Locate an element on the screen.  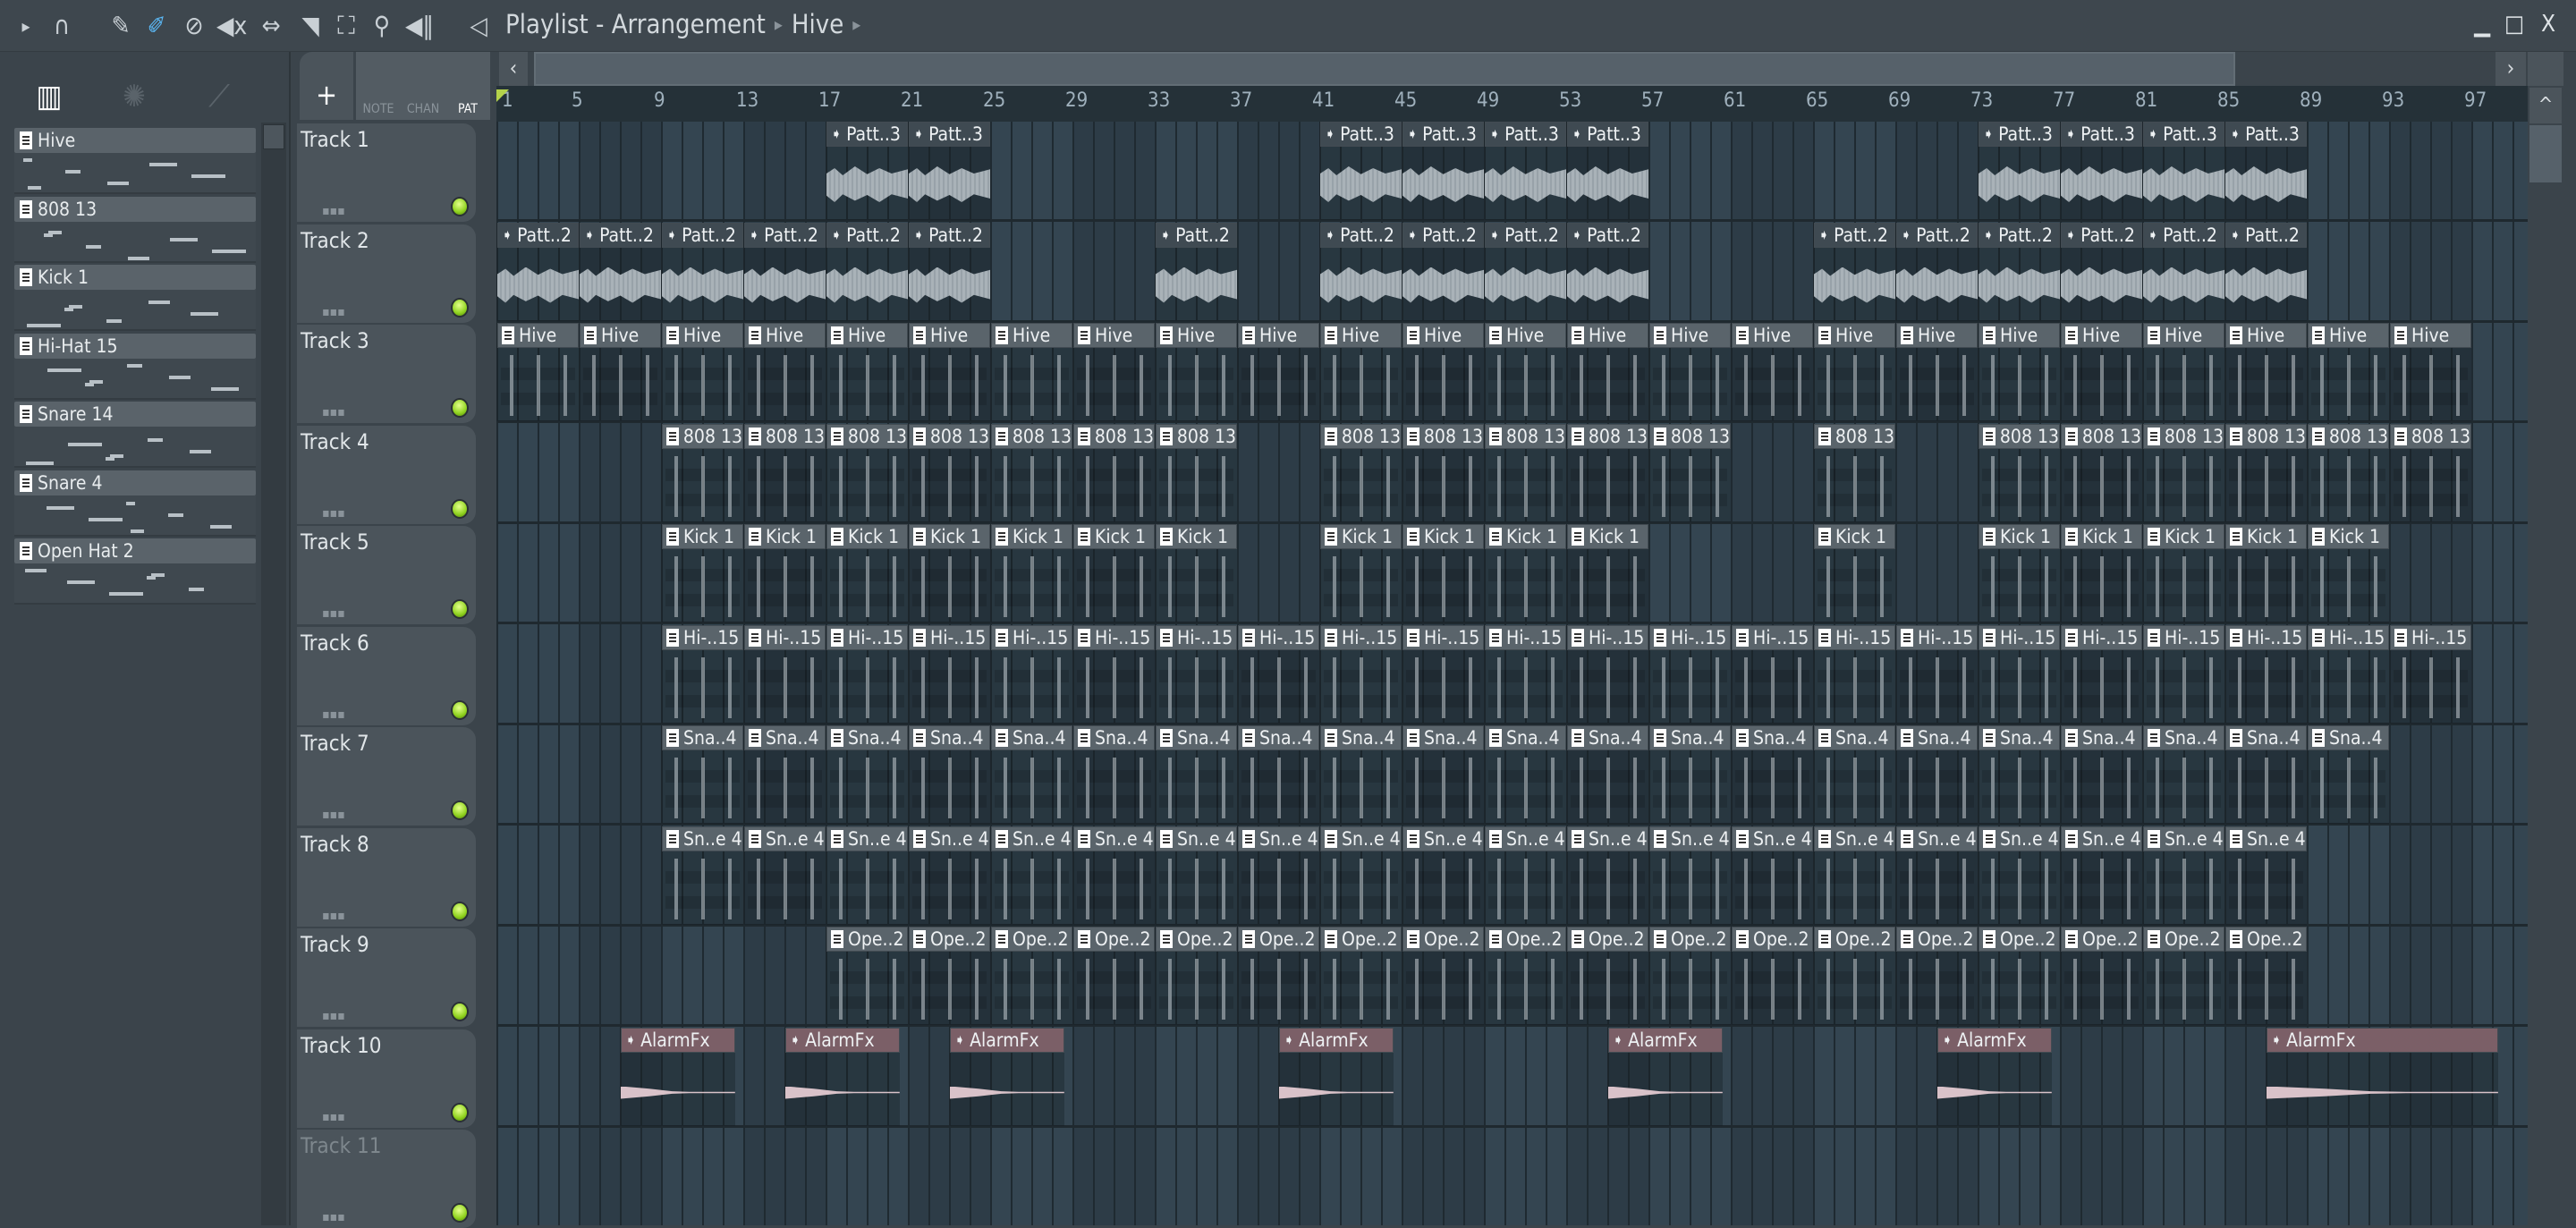
track-header: Track 3 ▪▪▪ is located at coordinates (386, 374).